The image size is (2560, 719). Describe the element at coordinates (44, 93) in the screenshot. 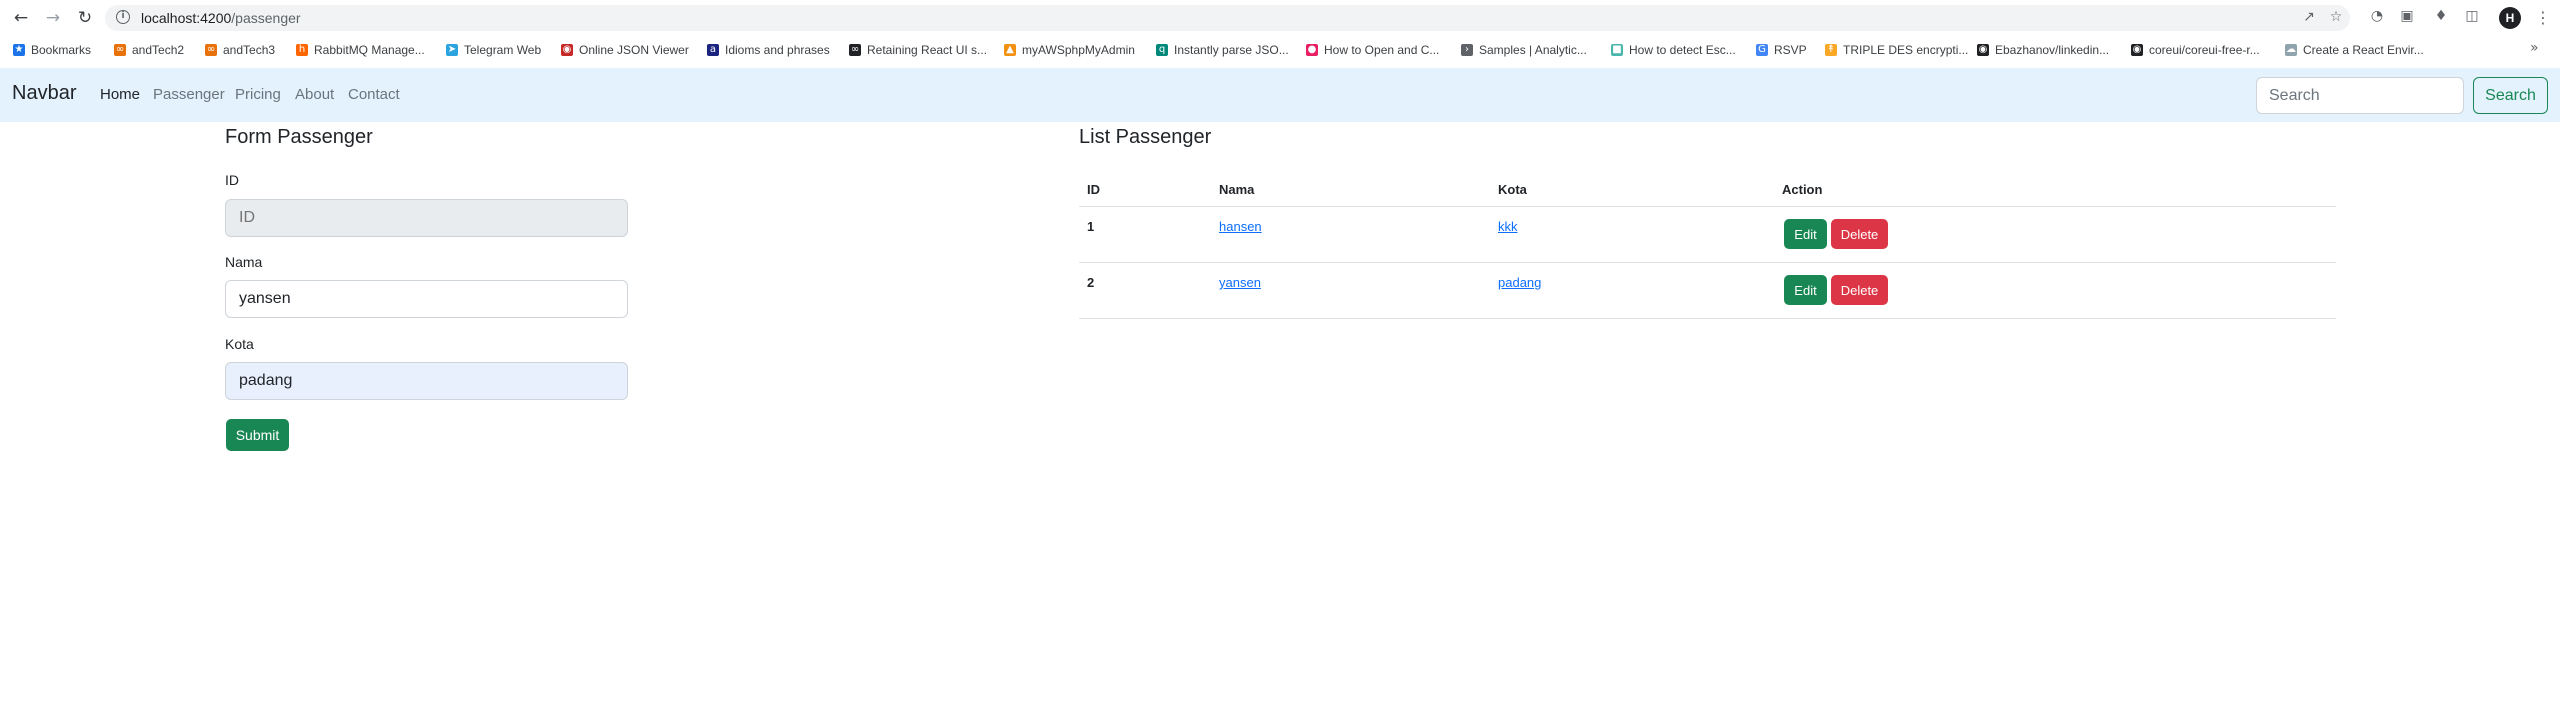

I see `navbar-brand: Navbar` at that location.